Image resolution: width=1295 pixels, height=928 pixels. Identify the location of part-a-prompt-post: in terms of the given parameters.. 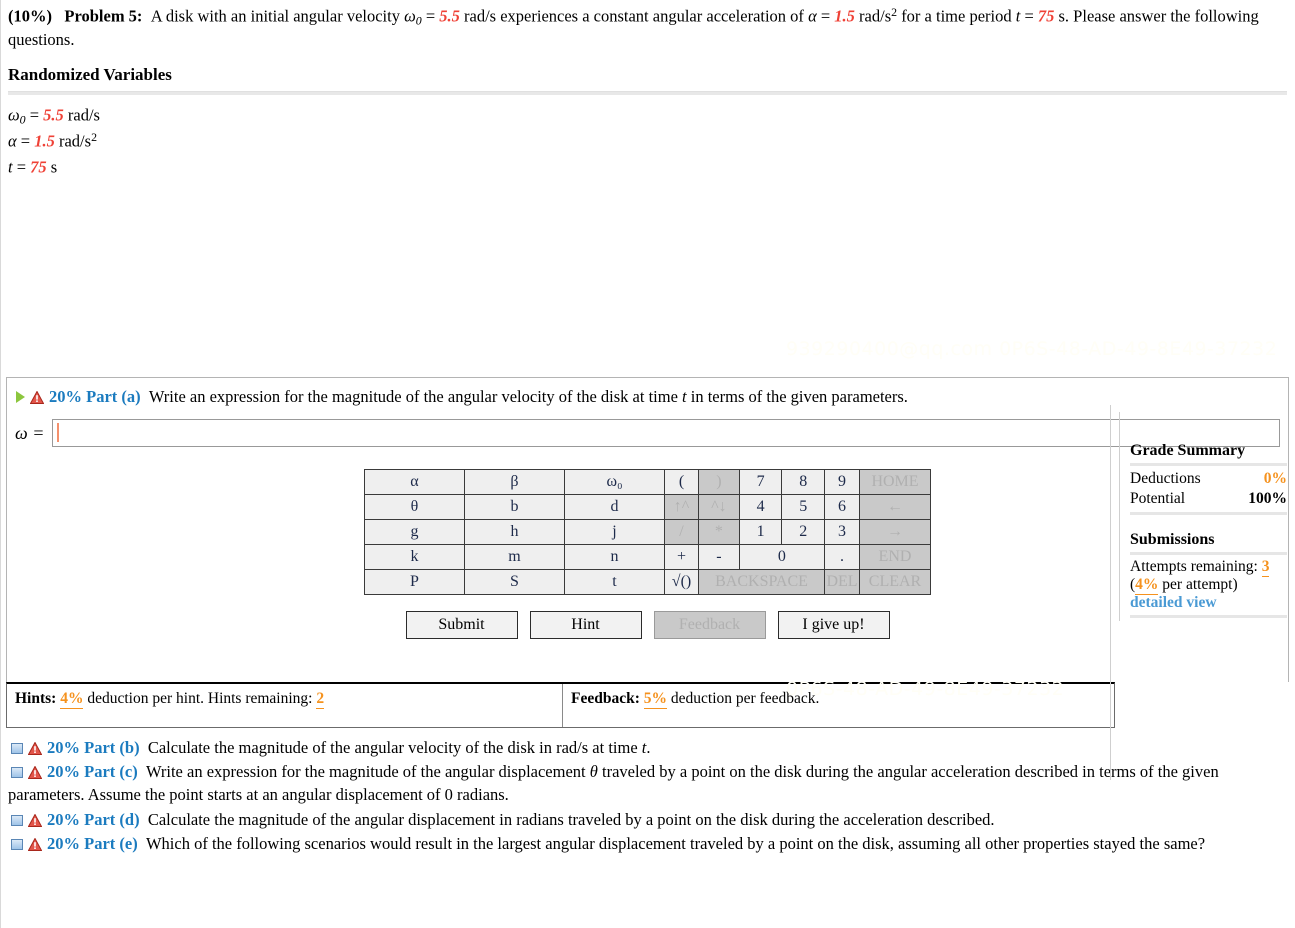
(797, 396).